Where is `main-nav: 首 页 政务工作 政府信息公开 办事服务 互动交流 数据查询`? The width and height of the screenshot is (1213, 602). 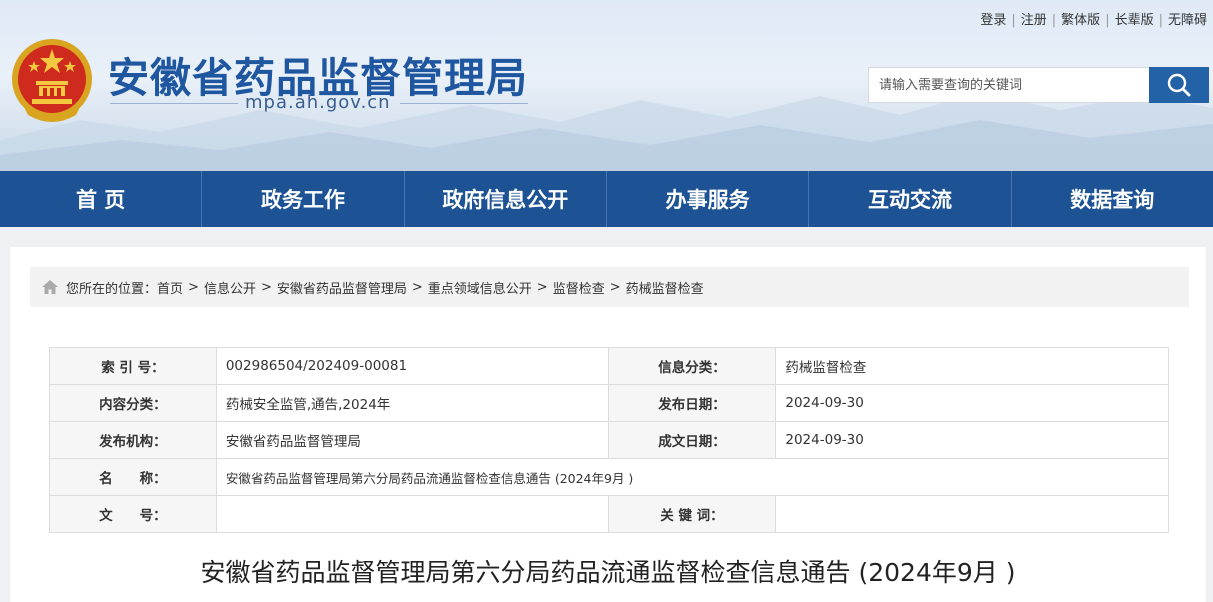 main-nav: 首 页 政务工作 政府信息公开 办事服务 互动交流 数据查询 is located at coordinates (606, 199).